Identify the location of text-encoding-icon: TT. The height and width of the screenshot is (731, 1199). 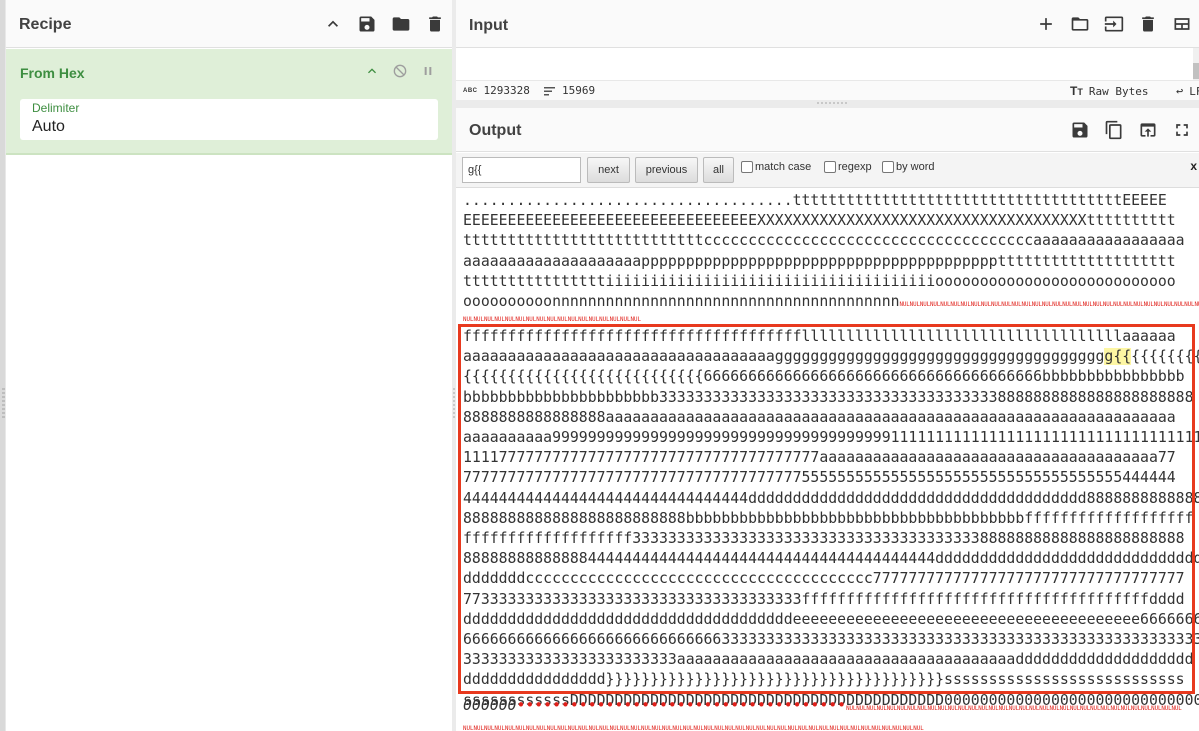
(1076, 91).